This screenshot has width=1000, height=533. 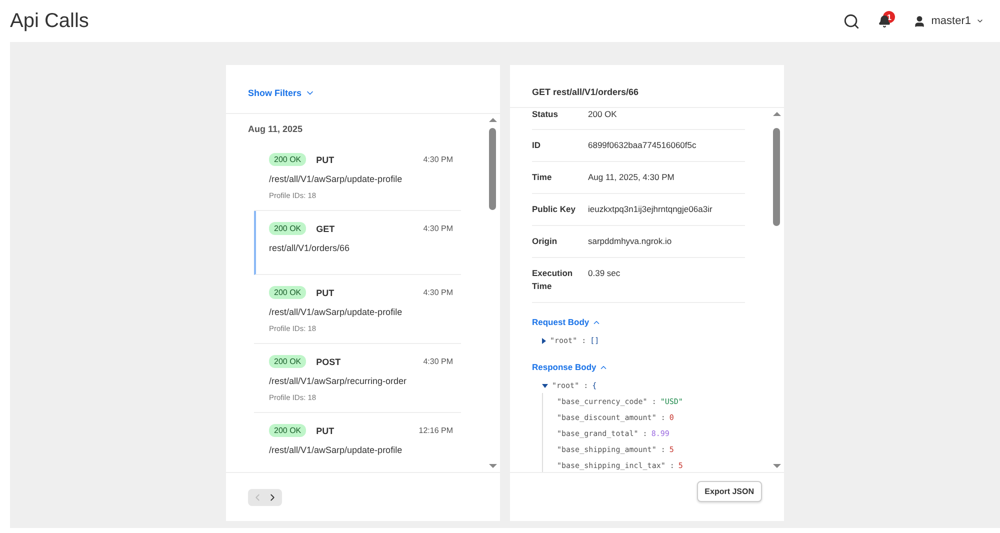 I want to click on show-filters-toggle: Show Filters, so click(x=374, y=93).